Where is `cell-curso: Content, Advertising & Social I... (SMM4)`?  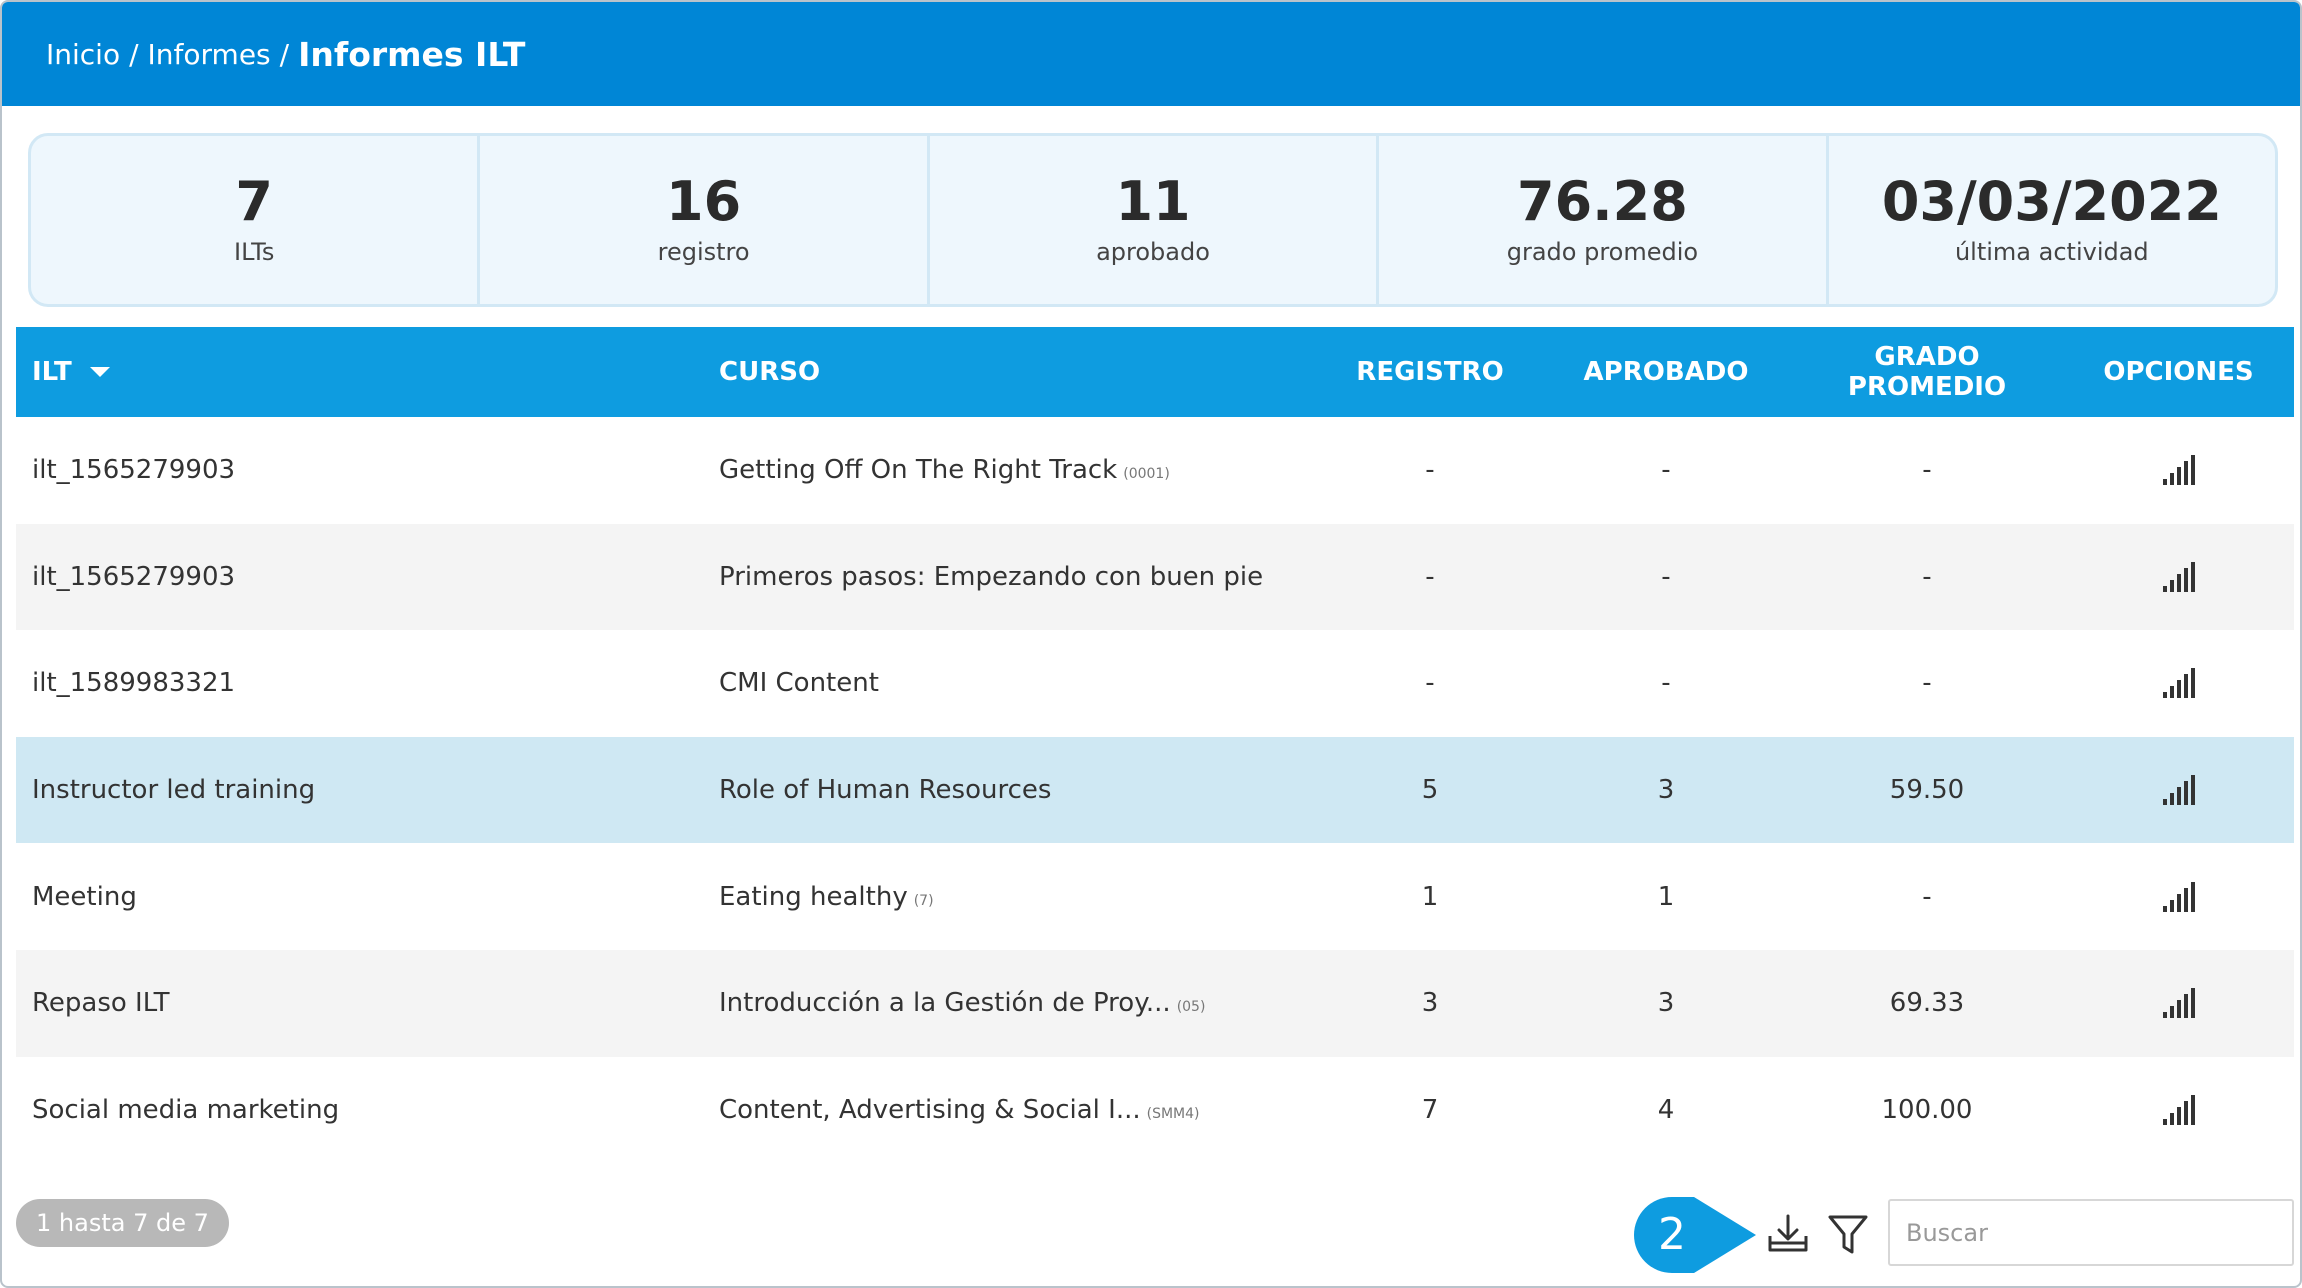
cell-curso: Content, Advertising & Social I... (SMM4) is located at coordinates (1019, 1110).